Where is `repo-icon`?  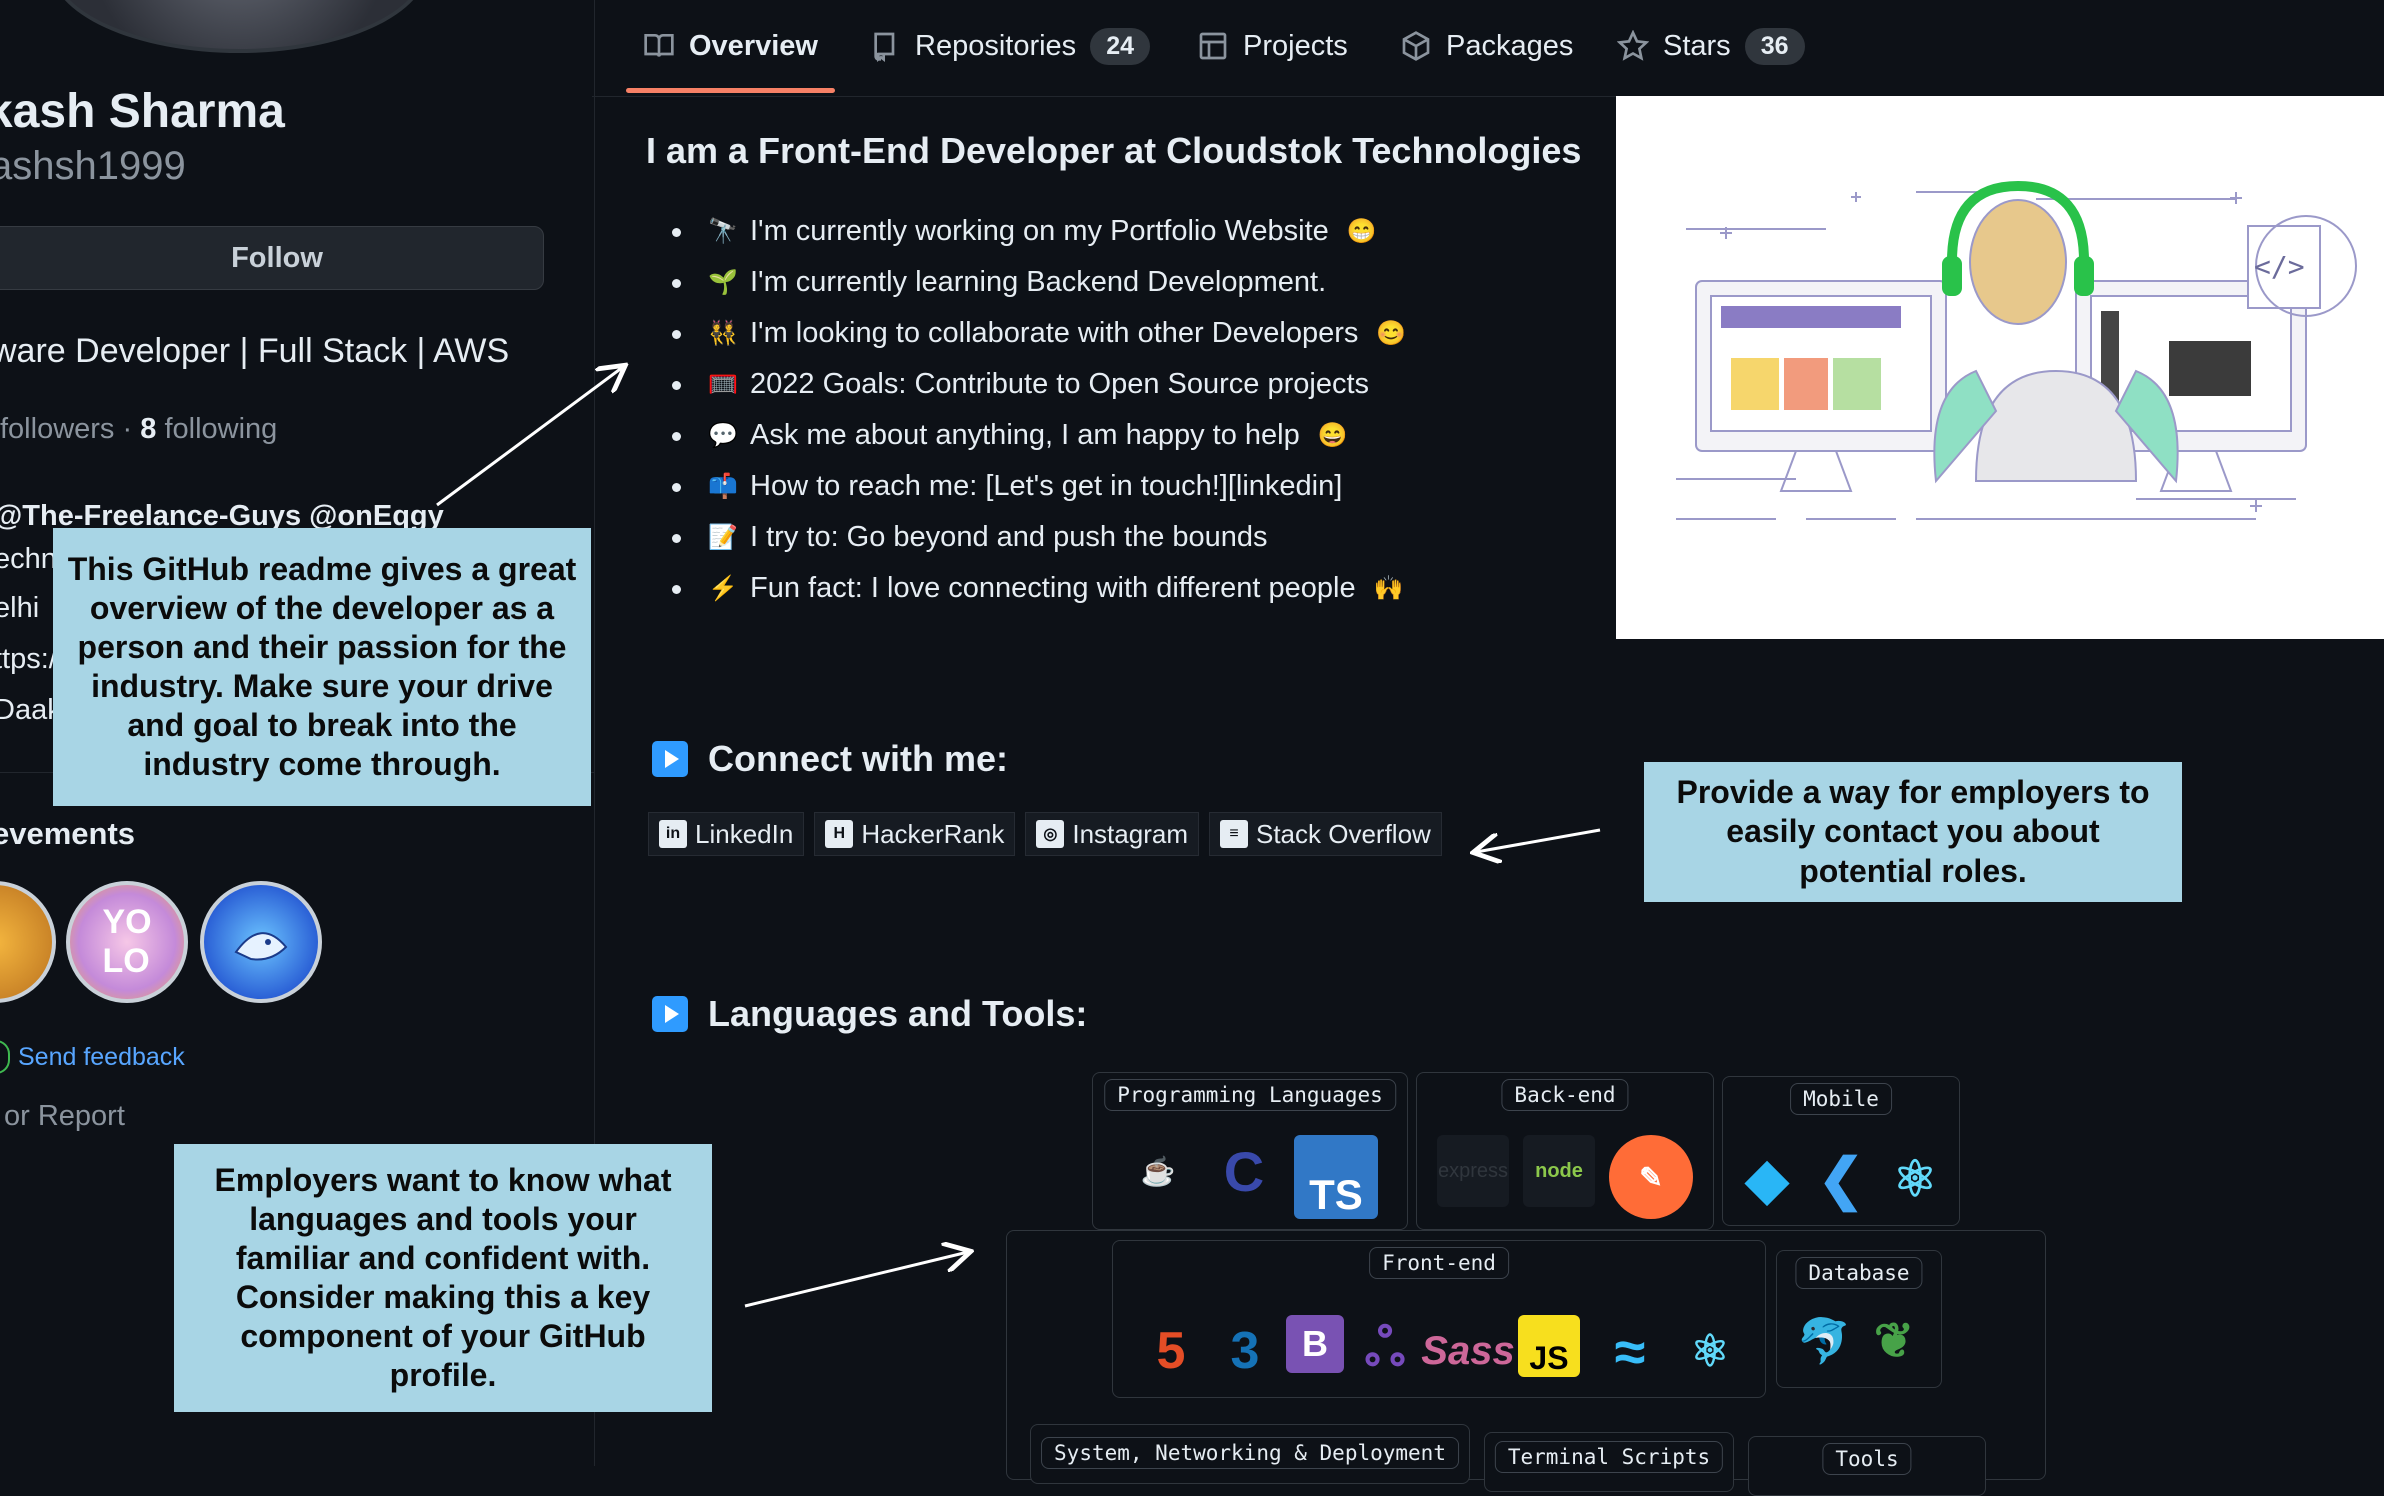 repo-icon is located at coordinates (884, 47).